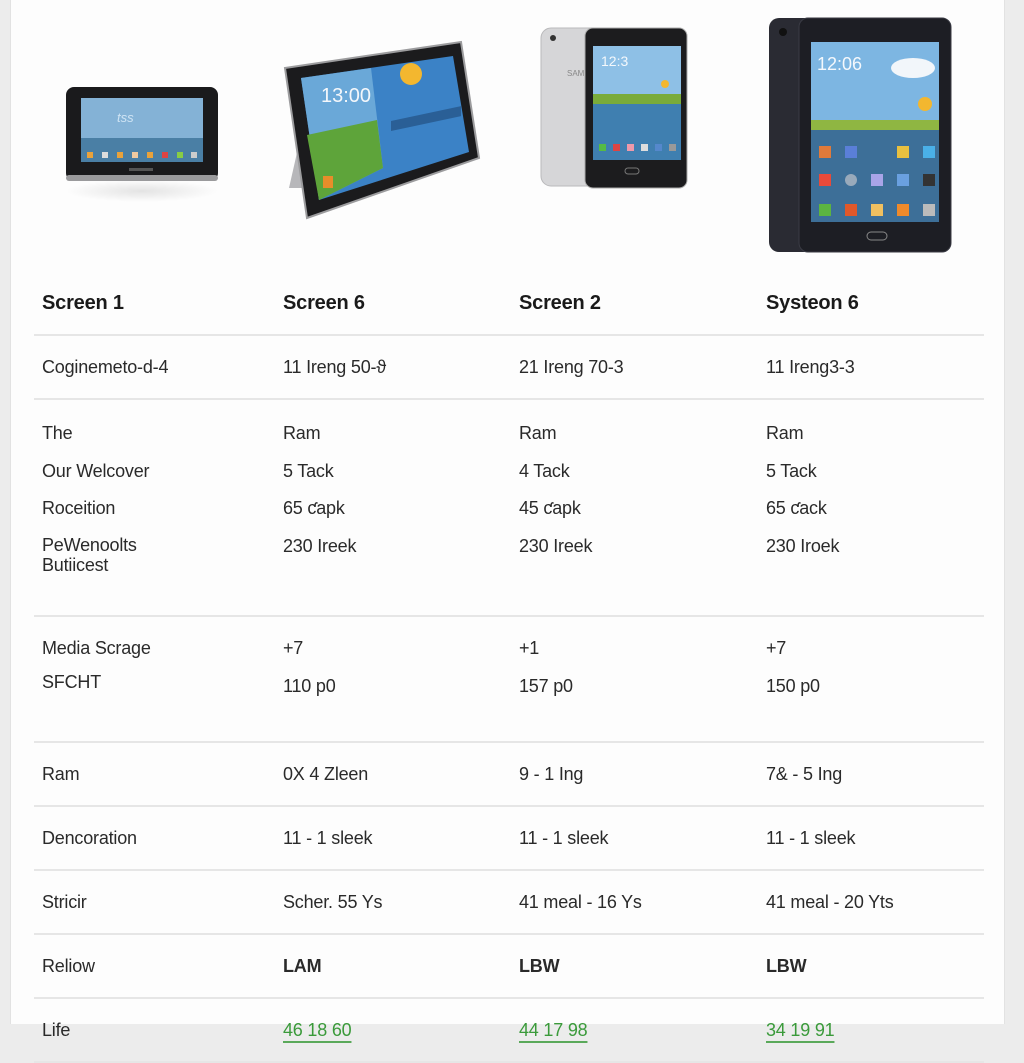 This screenshot has width=1024, height=1063. What do you see at coordinates (871, 1030) in the screenshot?
I see `cell: 34 19 91` at bounding box center [871, 1030].